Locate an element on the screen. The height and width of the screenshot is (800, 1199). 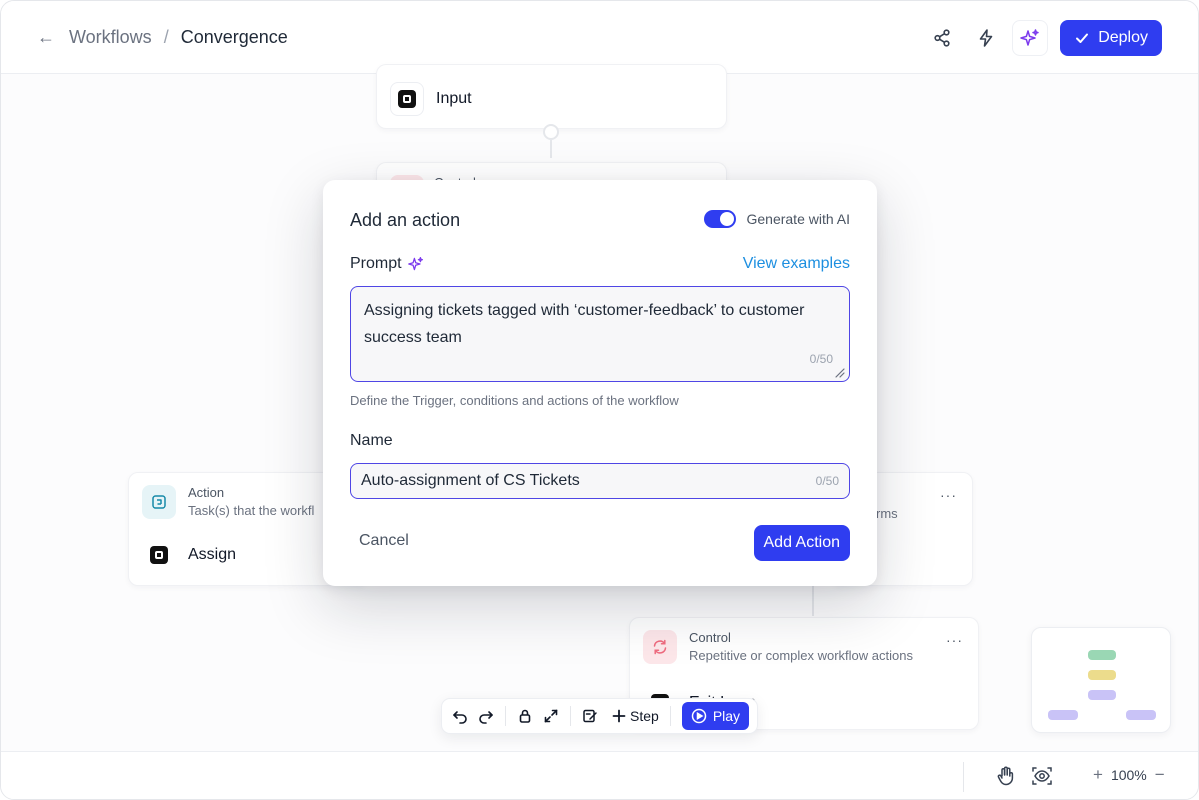
redo-button is located at coordinates (486, 716).